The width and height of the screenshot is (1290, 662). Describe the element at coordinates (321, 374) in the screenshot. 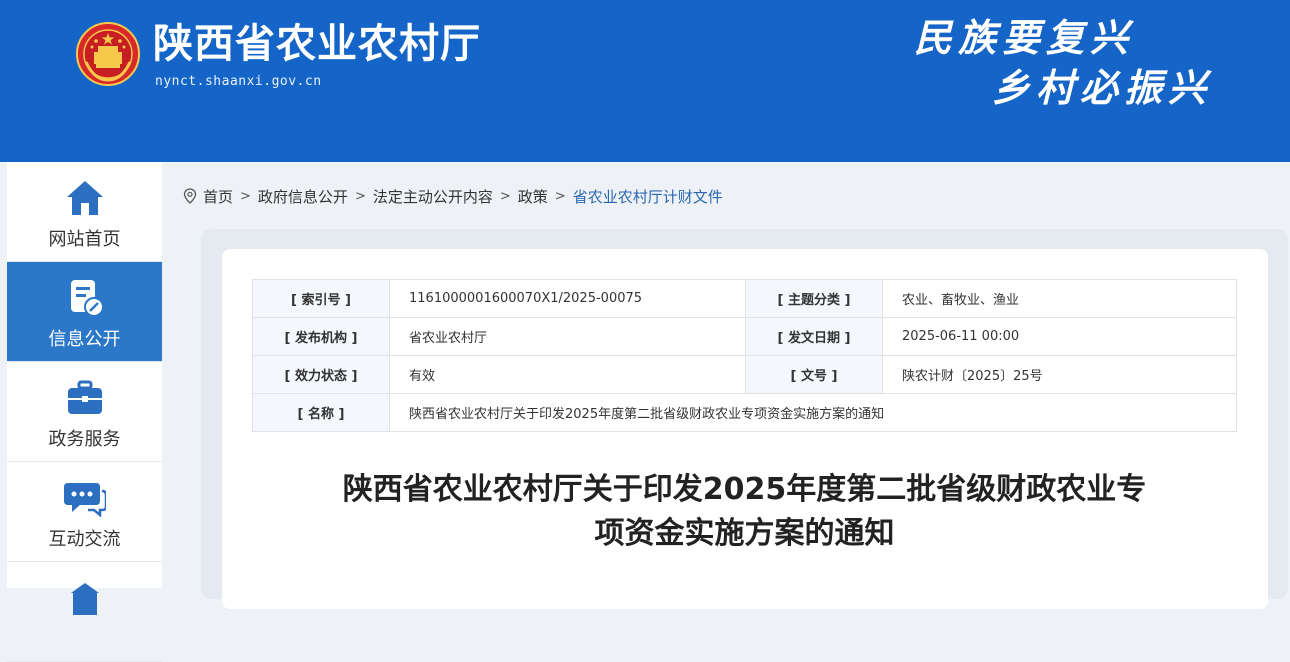

I see `meta-key-status: [ 效力状态 ]` at that location.